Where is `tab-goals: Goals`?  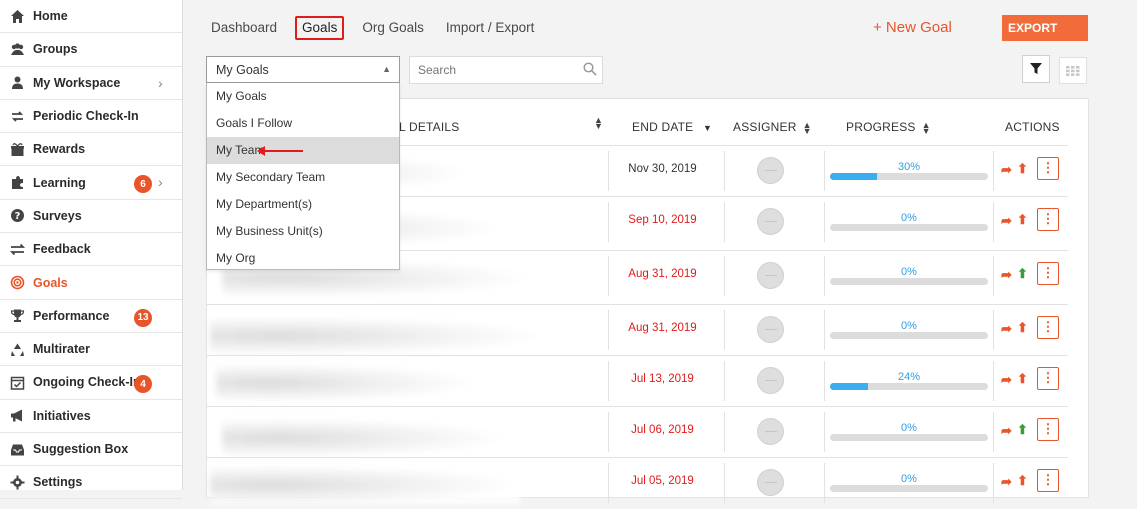
tab-goals: Goals is located at coordinates (320, 28).